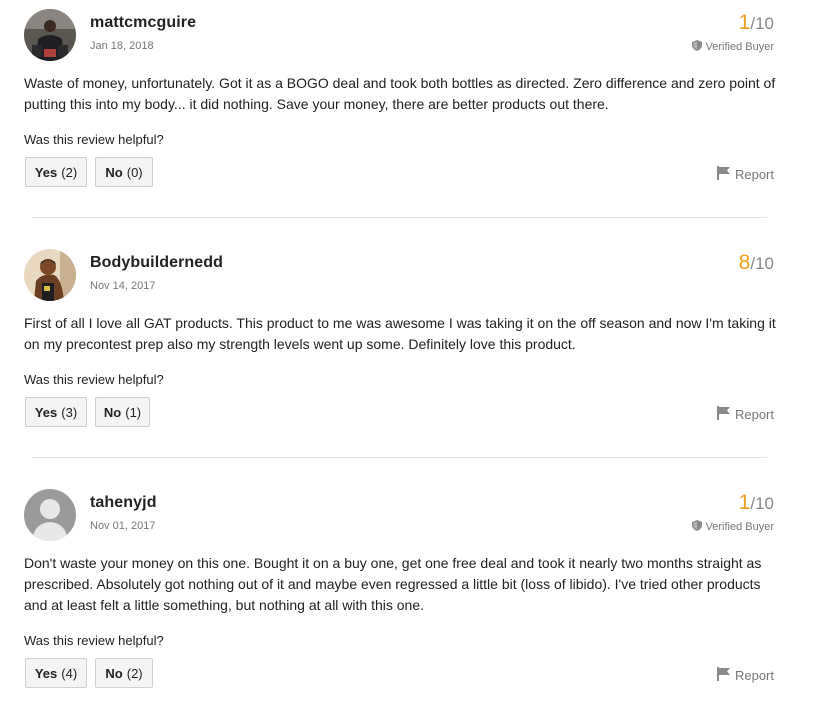 This screenshot has width=820, height=717. Describe the element at coordinates (124, 172) in the screenshot. I see `helpful-no-button: No (0)` at that location.